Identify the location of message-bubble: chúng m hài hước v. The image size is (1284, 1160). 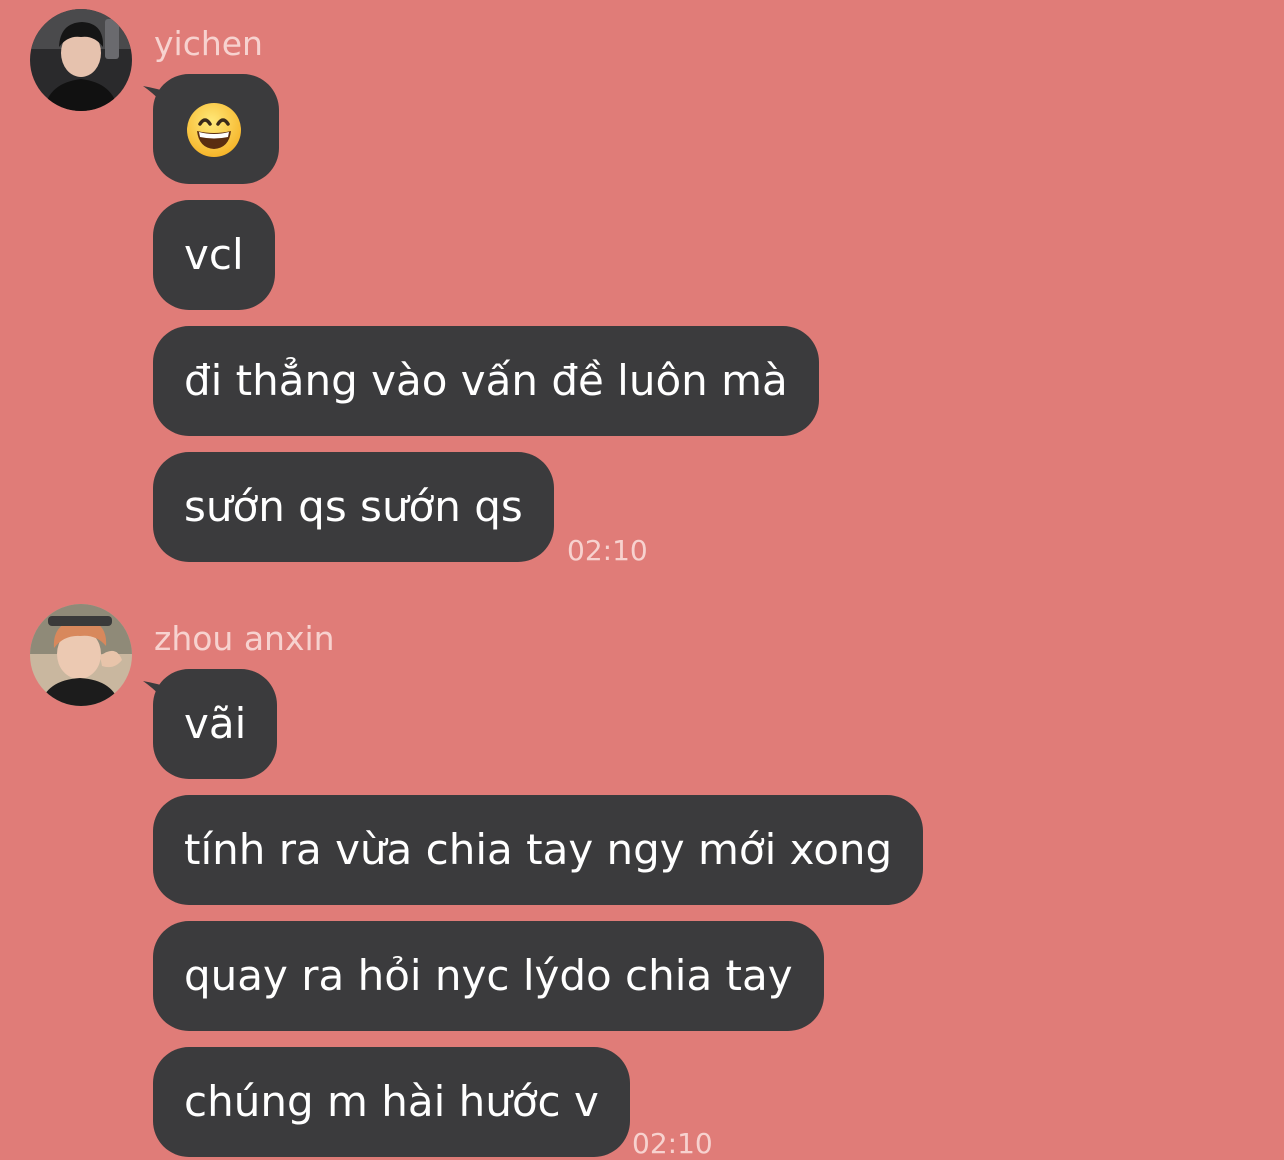
(391, 1102).